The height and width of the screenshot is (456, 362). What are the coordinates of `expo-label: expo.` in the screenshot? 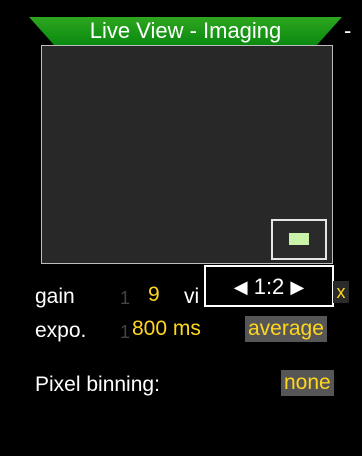 It's located at (61, 330).